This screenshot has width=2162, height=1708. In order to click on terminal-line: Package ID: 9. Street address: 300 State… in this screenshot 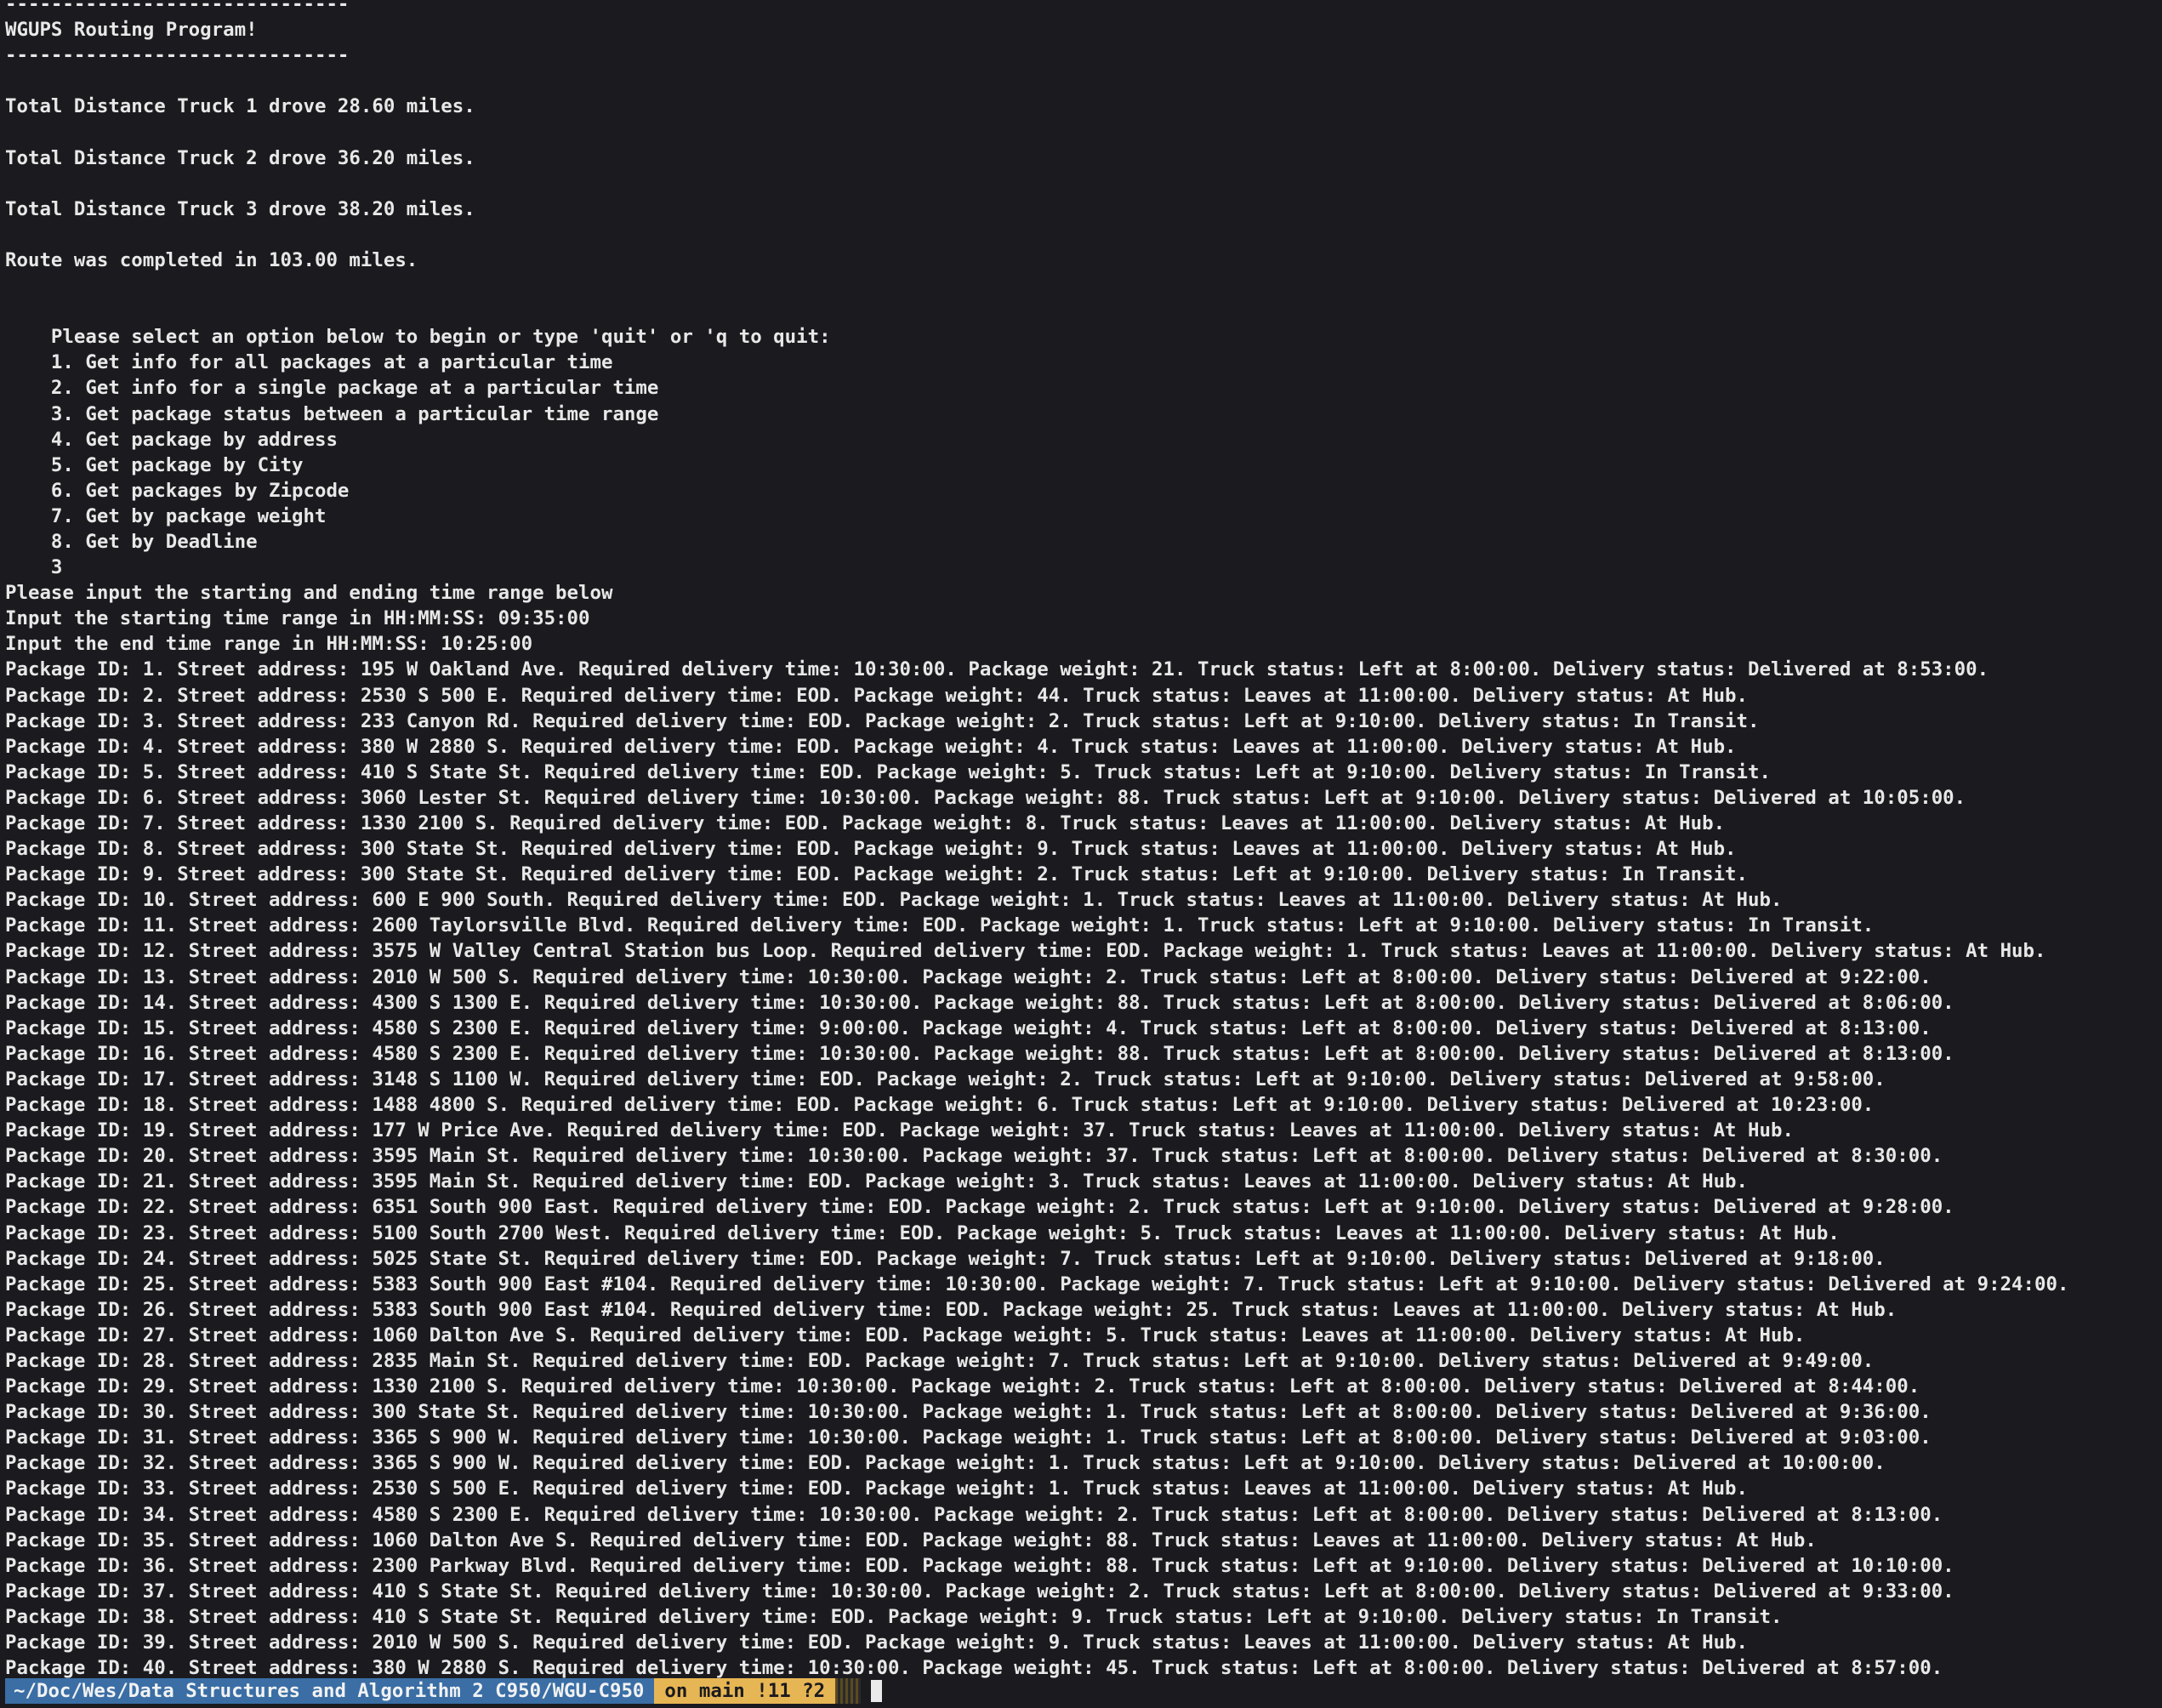, I will do `click(877, 874)`.